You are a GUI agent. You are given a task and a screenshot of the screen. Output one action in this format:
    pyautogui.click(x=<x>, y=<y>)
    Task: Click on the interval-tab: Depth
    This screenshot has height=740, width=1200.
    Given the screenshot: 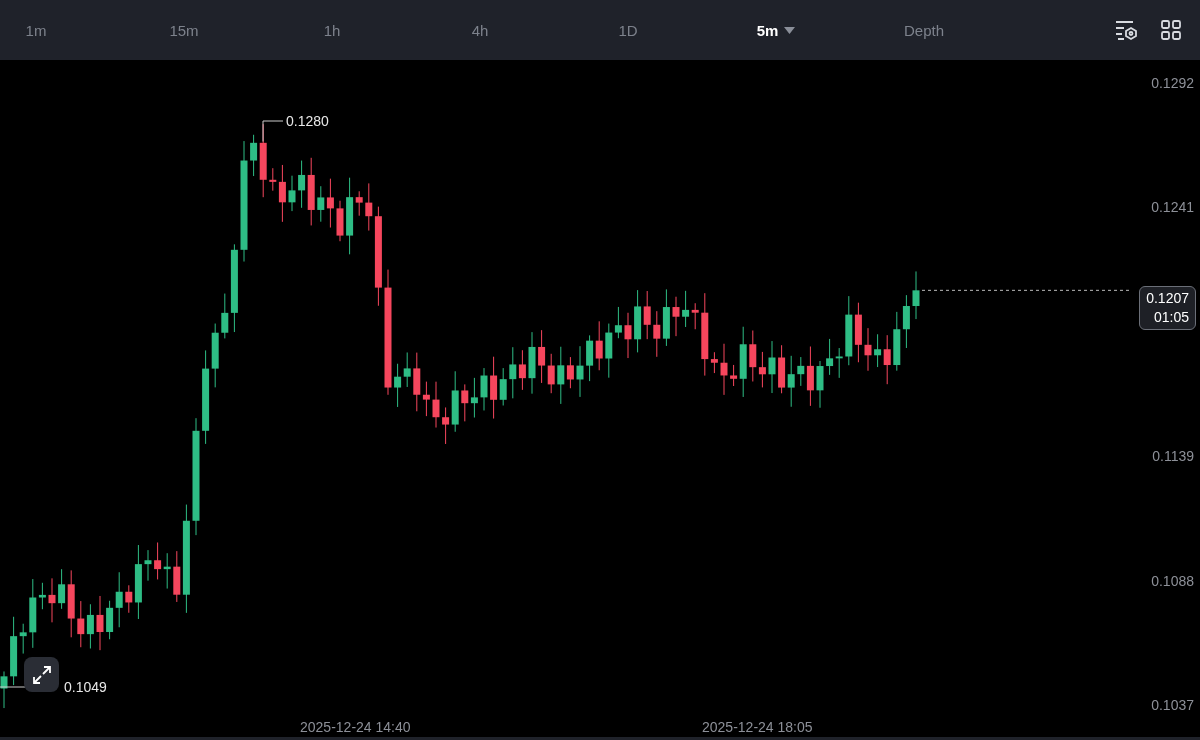 What is the action you would take?
    pyautogui.click(x=924, y=30)
    